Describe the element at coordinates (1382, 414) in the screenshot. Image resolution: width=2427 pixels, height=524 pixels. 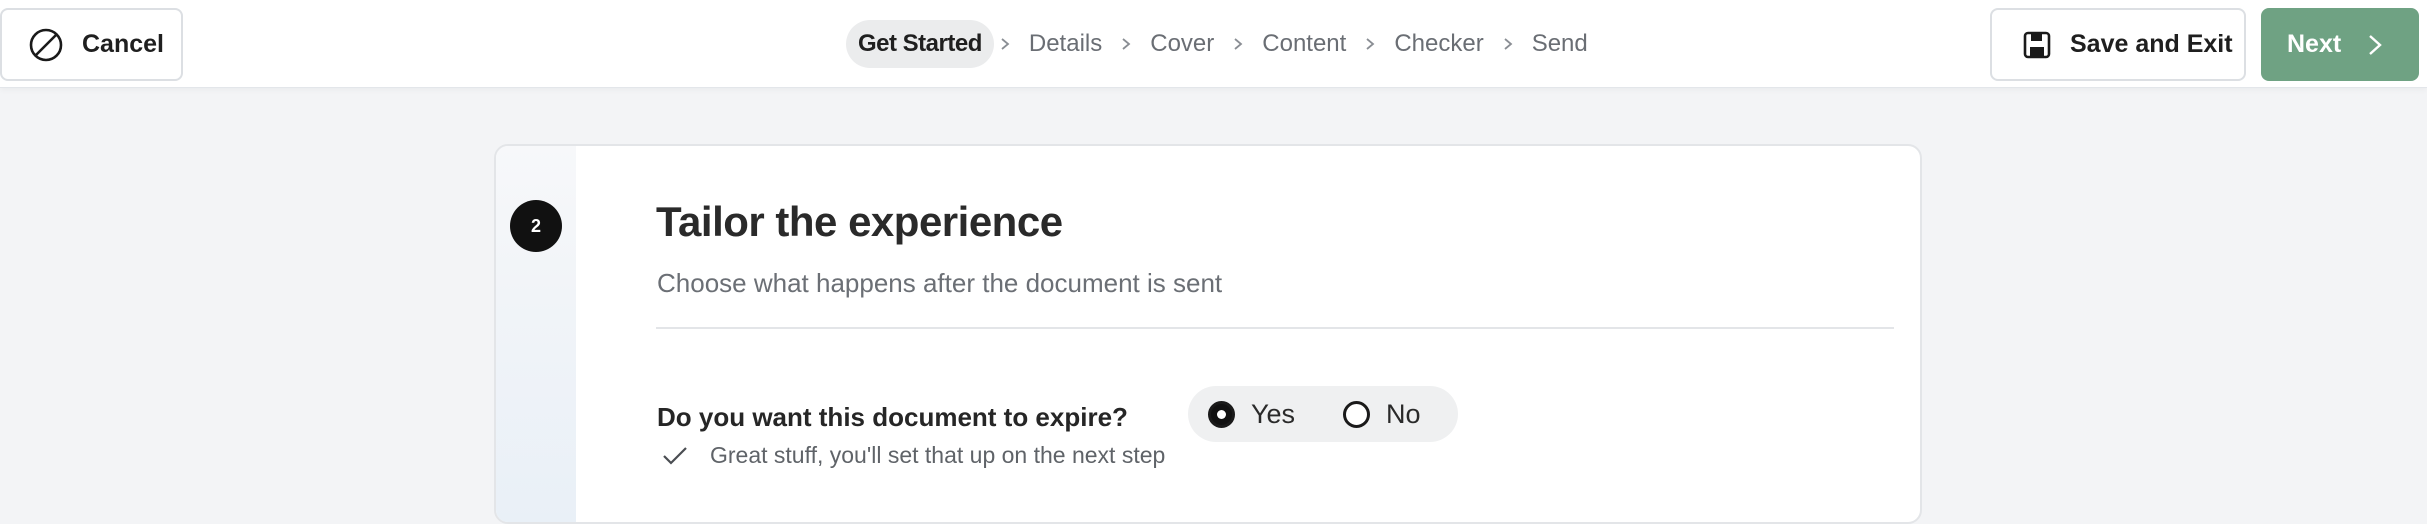
I see `radio-no: No` at that location.